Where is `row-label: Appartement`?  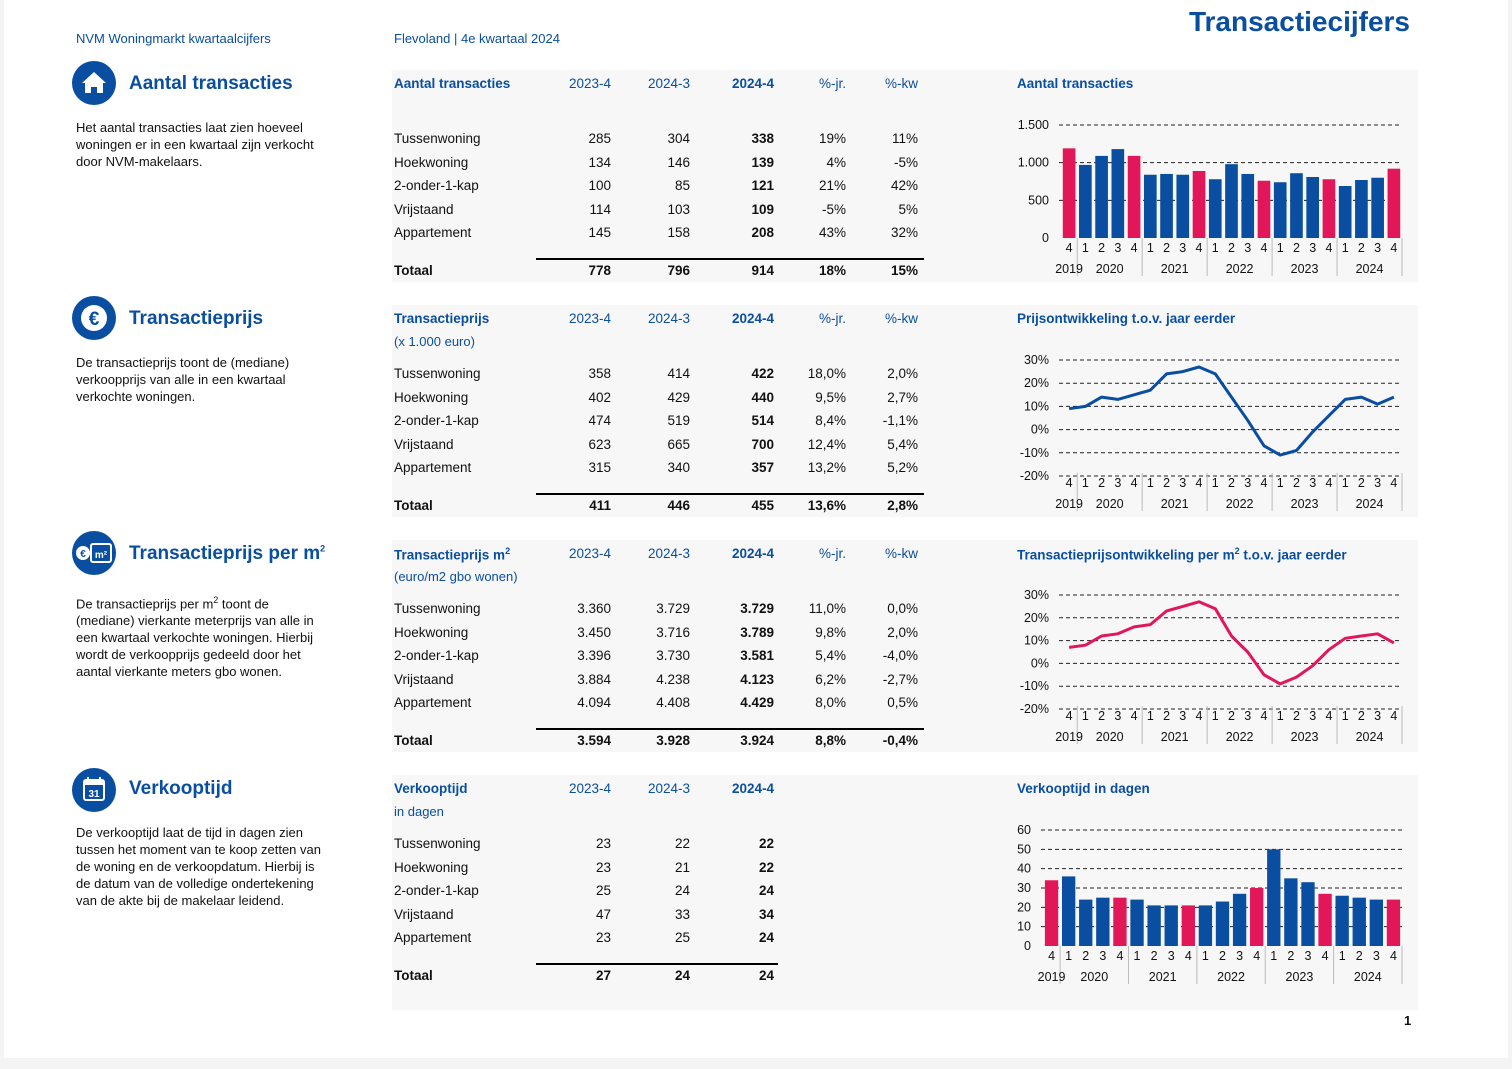
row-label: Appartement is located at coordinates (433, 702).